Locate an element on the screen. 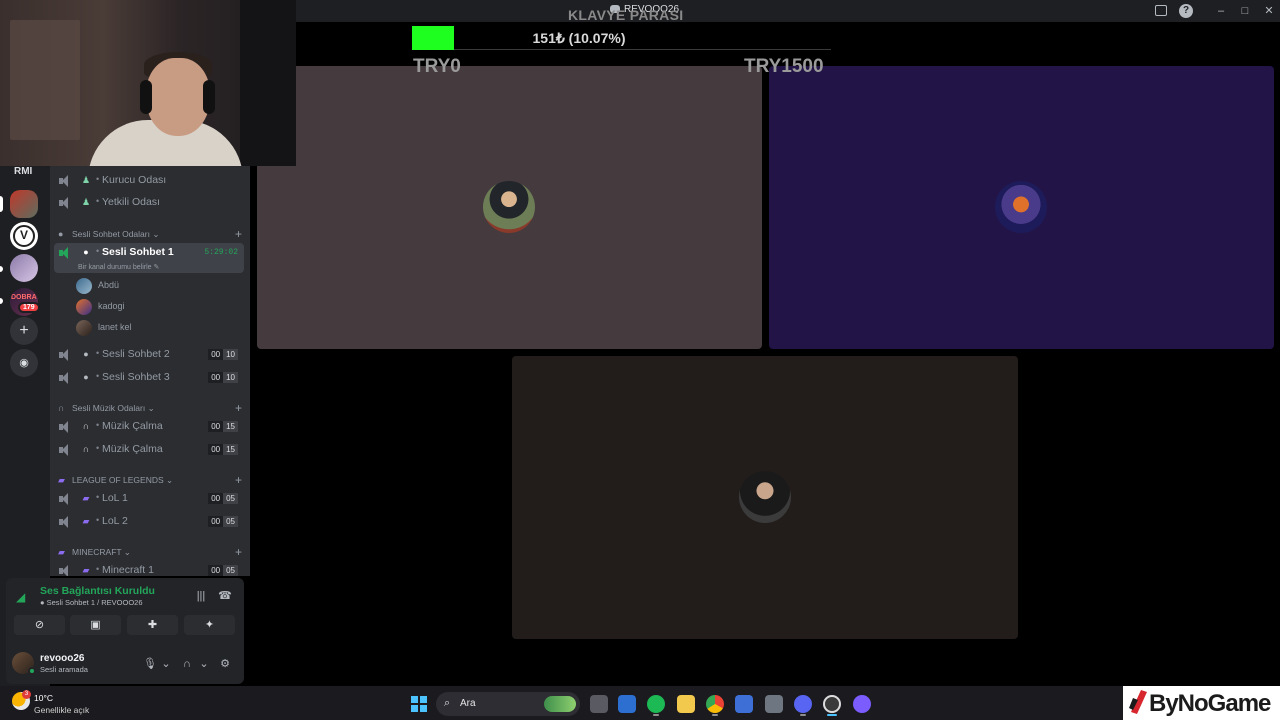 The height and width of the screenshot is (720, 1280). signal-icon: ◢ is located at coordinates (23, 597).